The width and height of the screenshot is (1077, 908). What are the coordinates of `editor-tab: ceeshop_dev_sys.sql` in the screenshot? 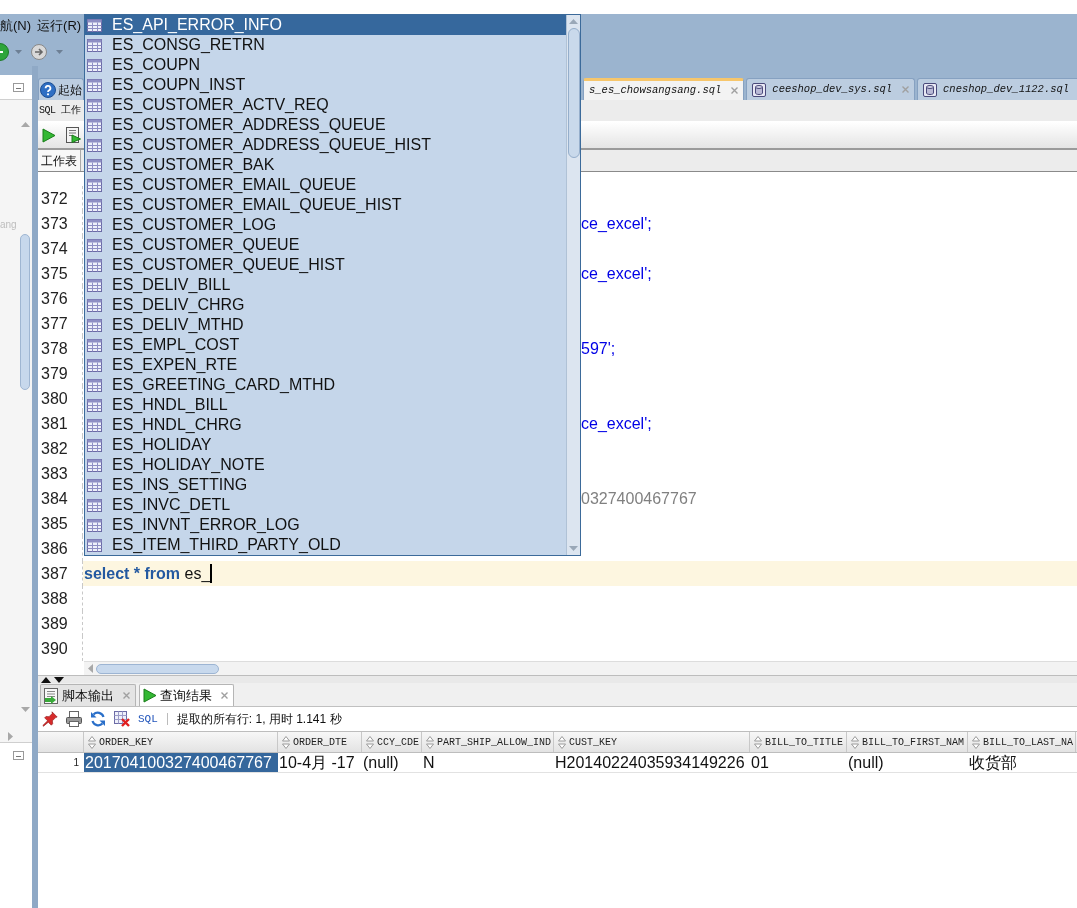 It's located at (831, 89).